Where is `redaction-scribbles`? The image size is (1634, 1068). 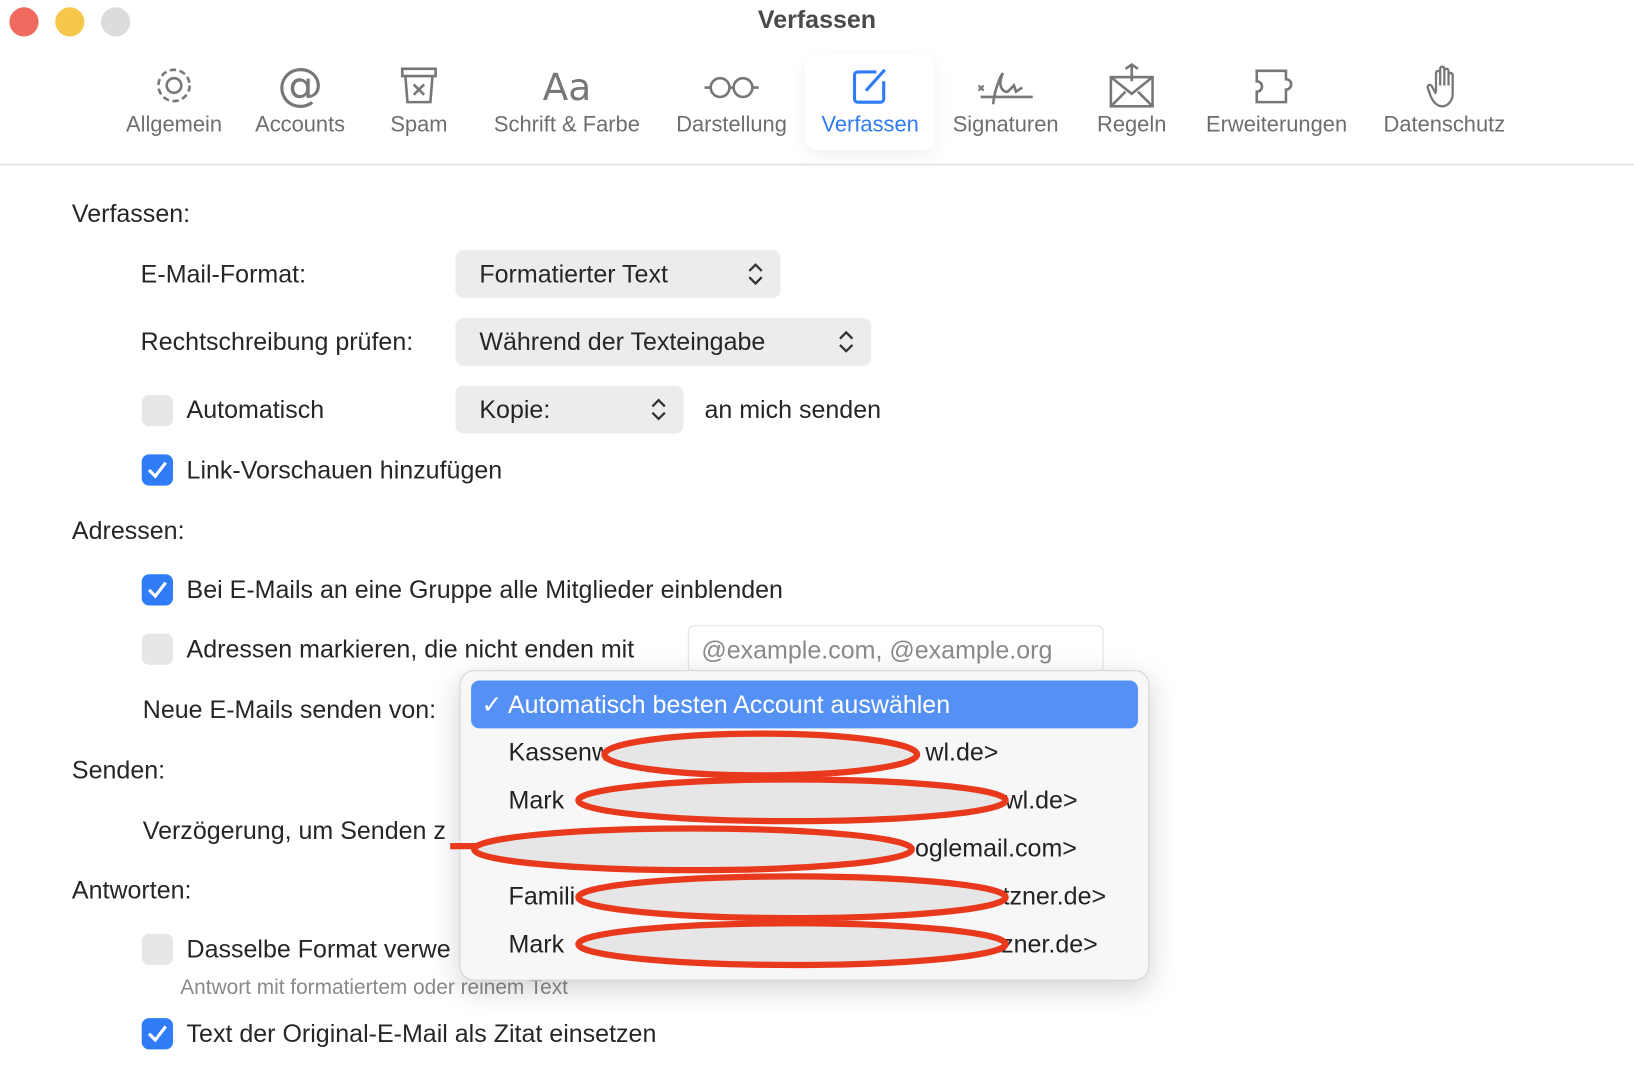
redaction-scribbles is located at coordinates (729, 849).